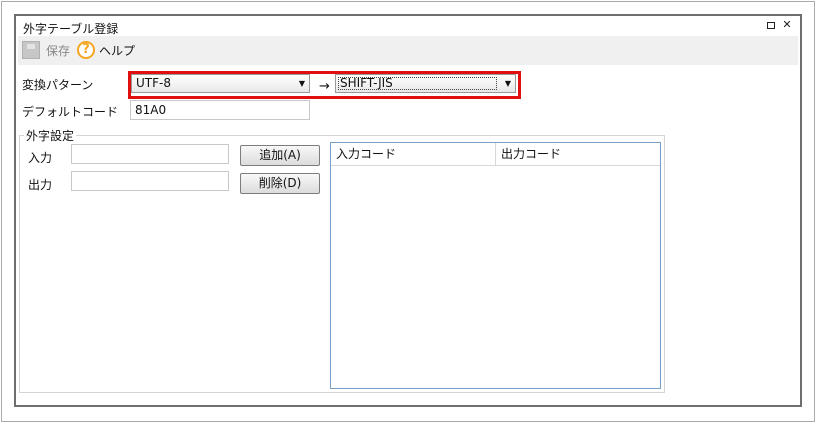 This screenshot has height=425, width=818. I want to click on default-code-field: 81A0, so click(220, 110).